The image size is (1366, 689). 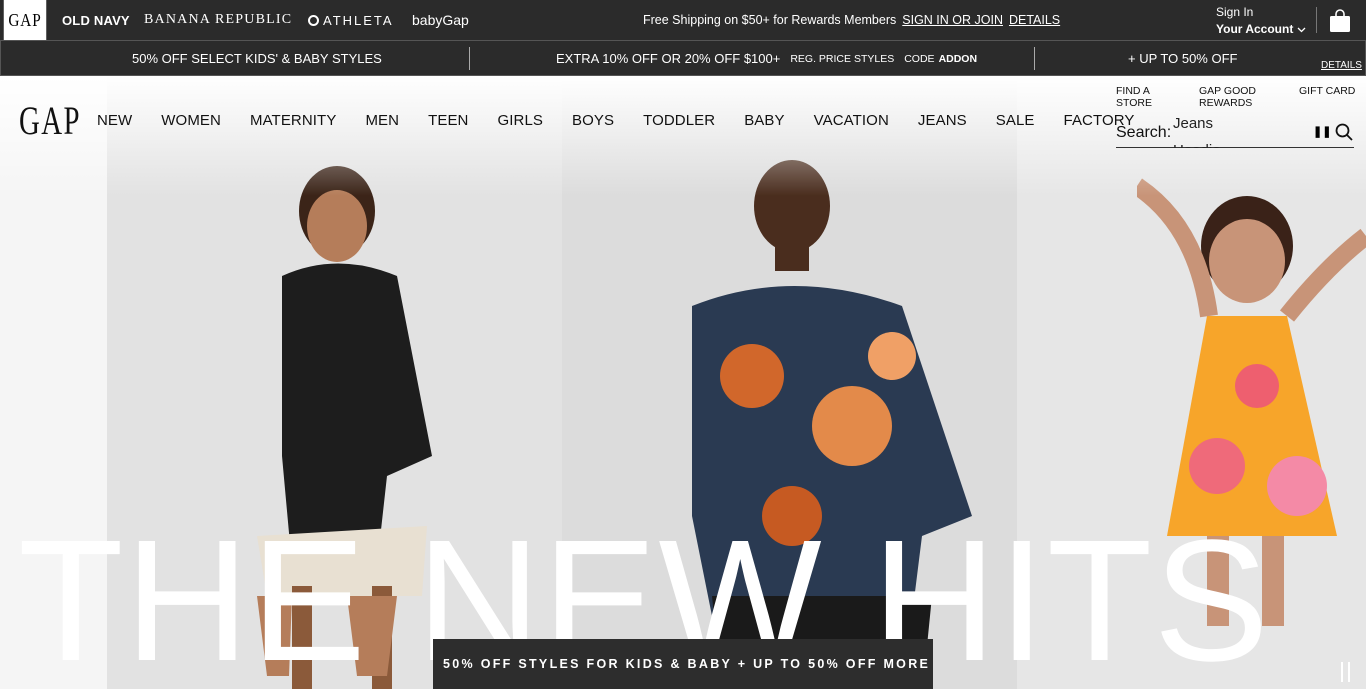 What do you see at coordinates (1144, 132) in the screenshot?
I see `search-label: Search:` at bounding box center [1144, 132].